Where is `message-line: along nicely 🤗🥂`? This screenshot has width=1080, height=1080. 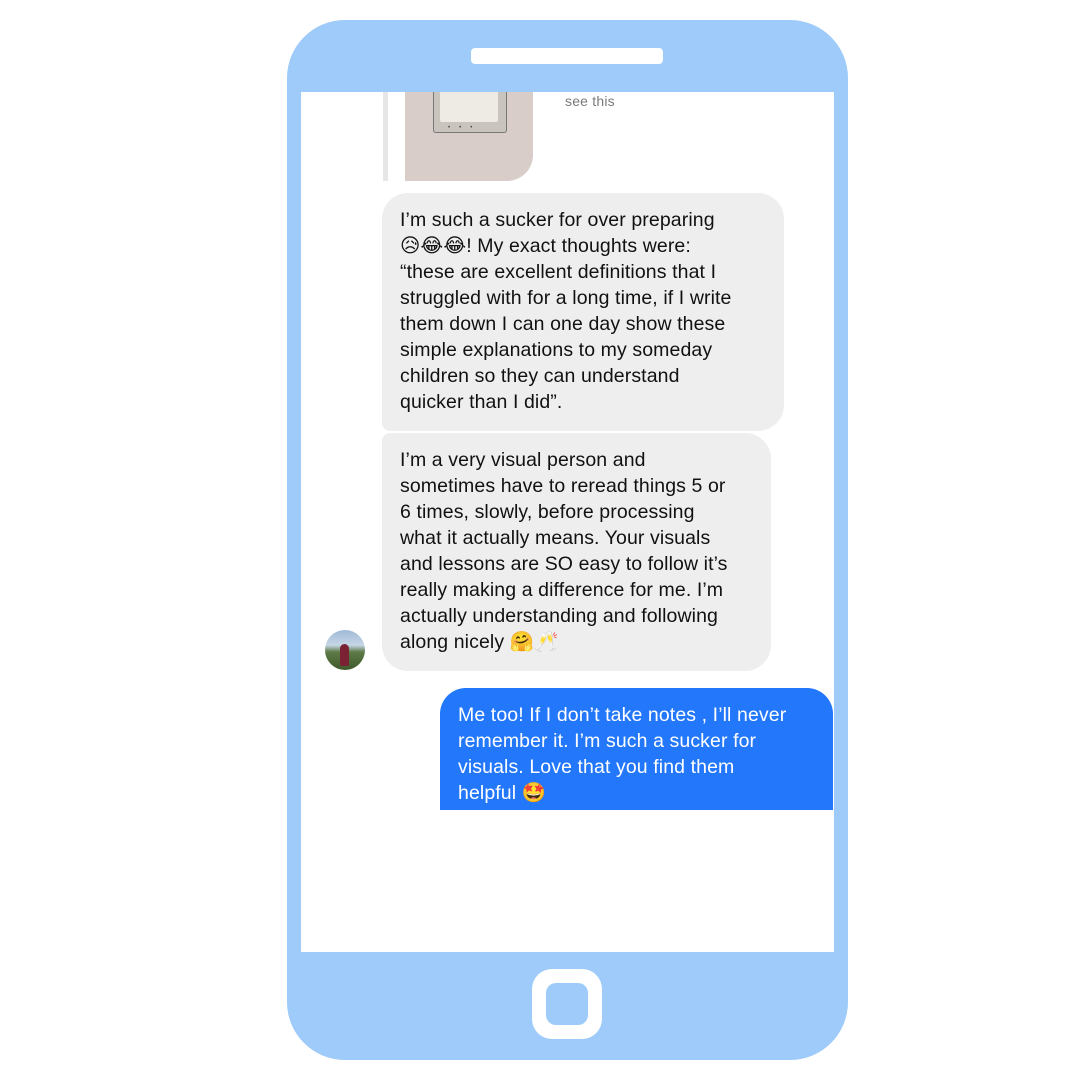 message-line: along nicely 🤗🥂 is located at coordinates (479, 642).